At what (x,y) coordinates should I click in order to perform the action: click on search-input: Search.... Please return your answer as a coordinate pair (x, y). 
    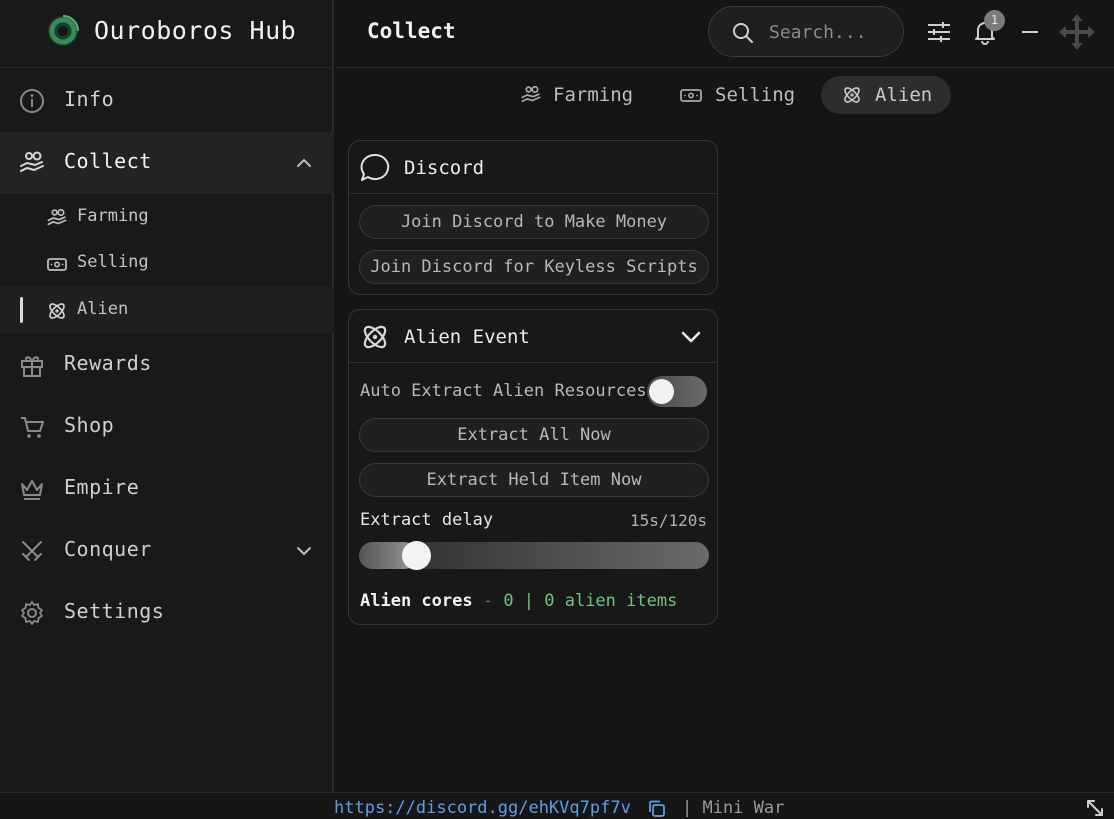
    Looking at the image, I should click on (806, 31).